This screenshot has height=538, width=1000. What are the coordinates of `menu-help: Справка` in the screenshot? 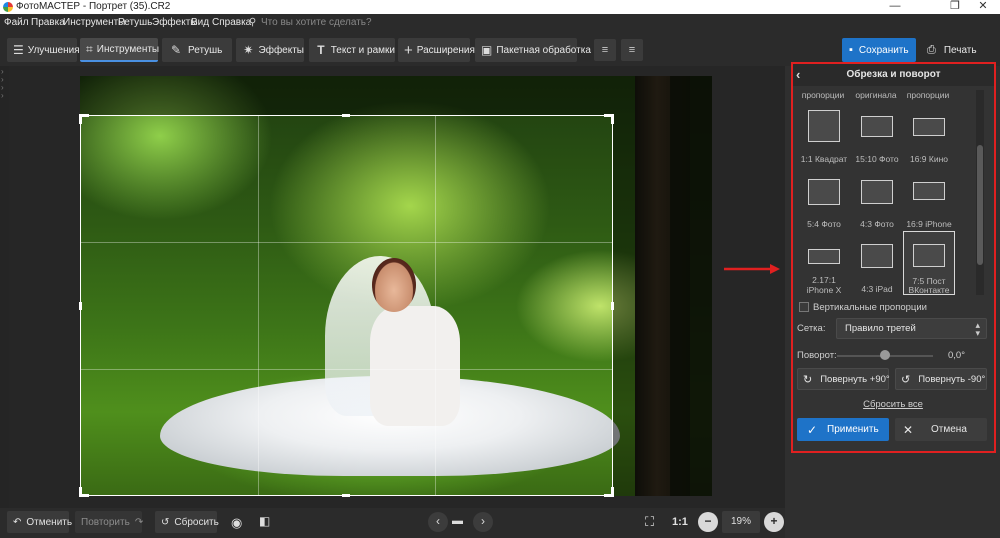 It's located at (231, 22).